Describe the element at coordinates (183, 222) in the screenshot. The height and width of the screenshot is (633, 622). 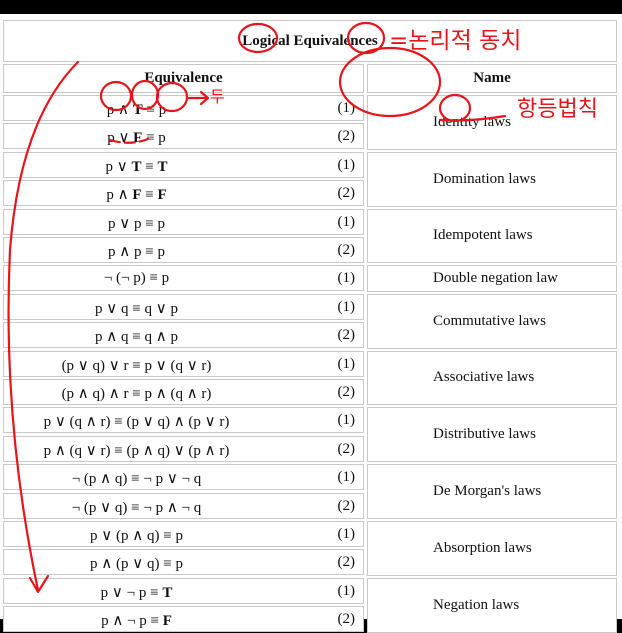
I see `table-row: p ∨ p ≡ p (1)` at that location.